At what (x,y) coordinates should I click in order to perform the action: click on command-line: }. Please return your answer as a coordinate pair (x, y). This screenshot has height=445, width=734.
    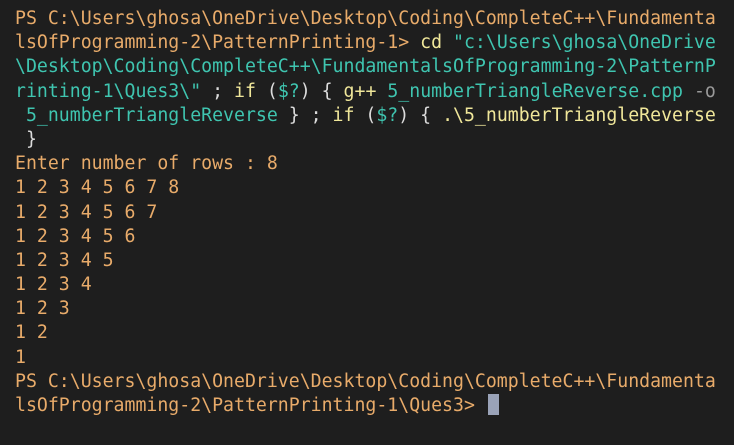
    Looking at the image, I should click on (374, 140).